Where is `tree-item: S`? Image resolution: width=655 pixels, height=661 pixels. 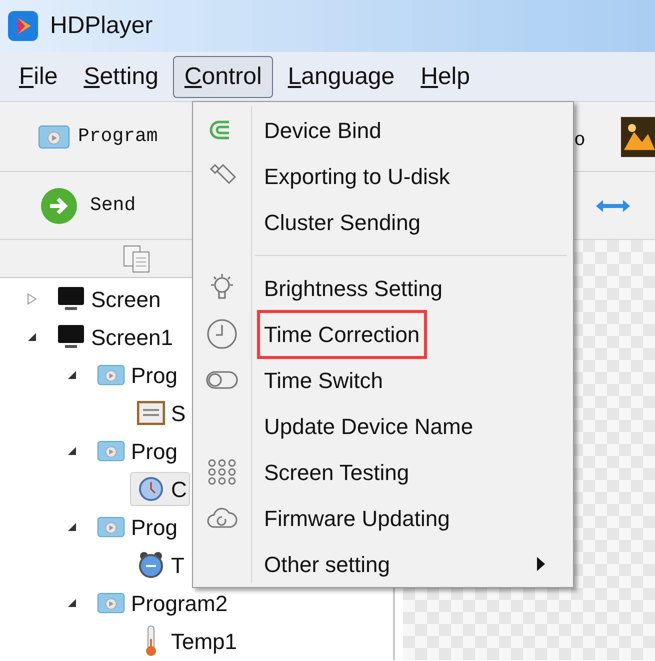
tree-item: S is located at coordinates (159, 413).